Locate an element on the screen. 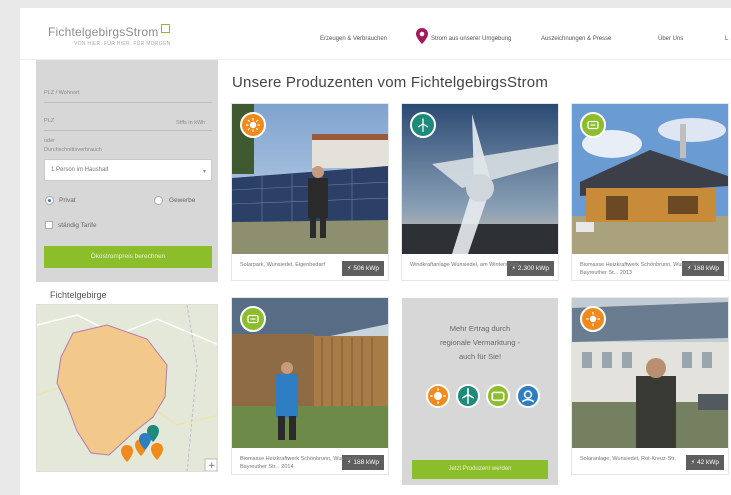 This screenshot has height=495, width=731. map-zoom-in-icon: + is located at coordinates (210, 464).